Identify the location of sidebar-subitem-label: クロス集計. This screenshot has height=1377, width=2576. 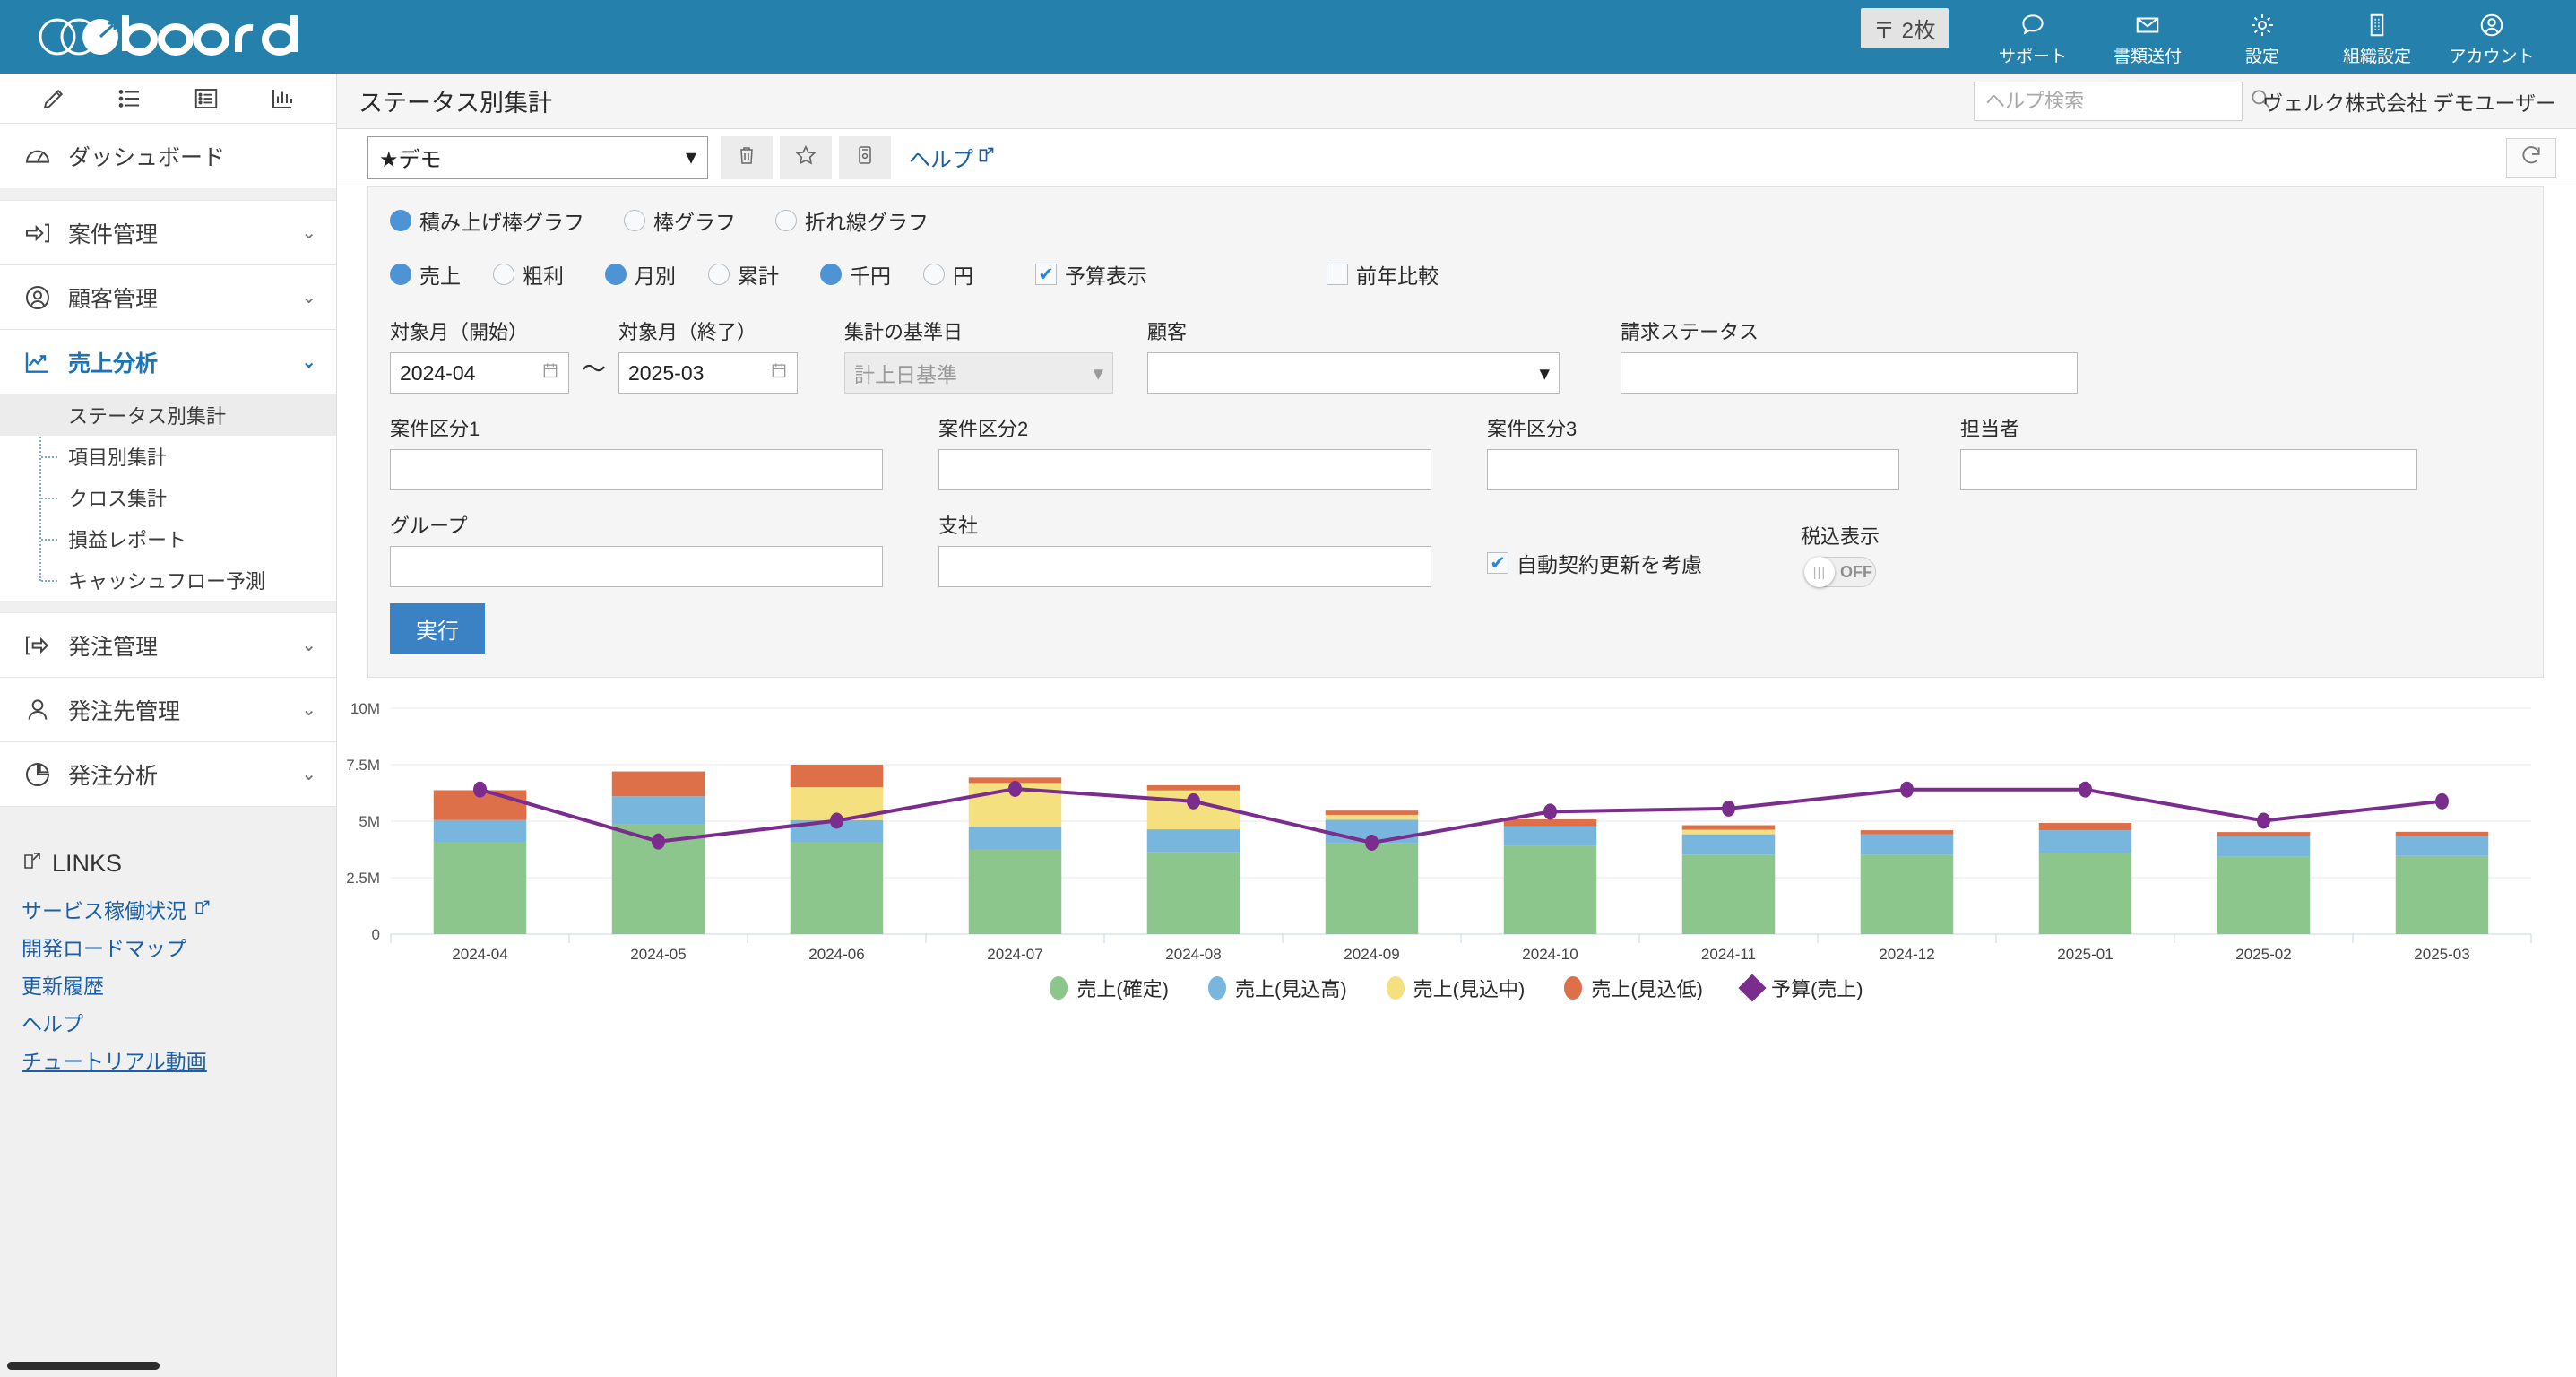
(118, 499).